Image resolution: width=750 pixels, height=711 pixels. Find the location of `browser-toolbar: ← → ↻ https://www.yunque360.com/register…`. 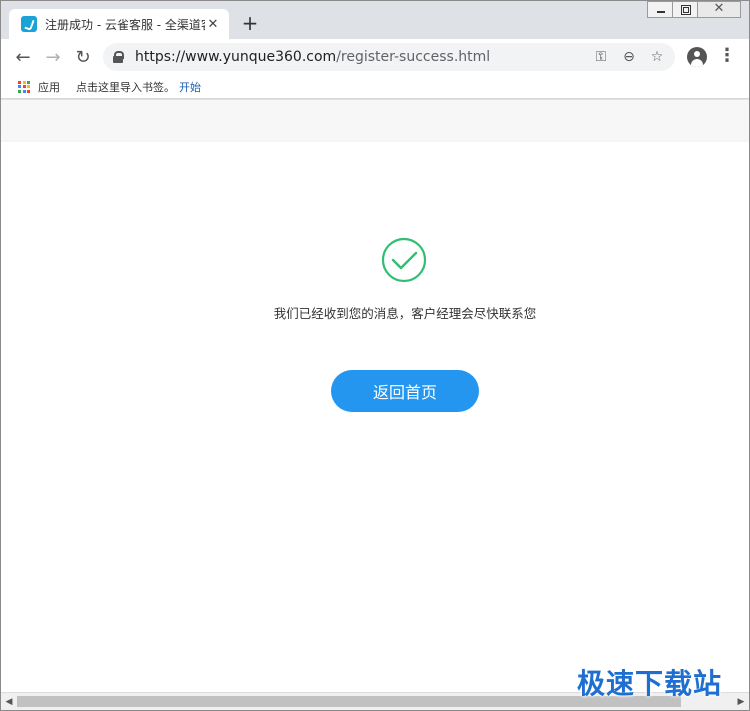

browser-toolbar: ← → ↻ https://www.yunque360.com/register… is located at coordinates (375, 57).